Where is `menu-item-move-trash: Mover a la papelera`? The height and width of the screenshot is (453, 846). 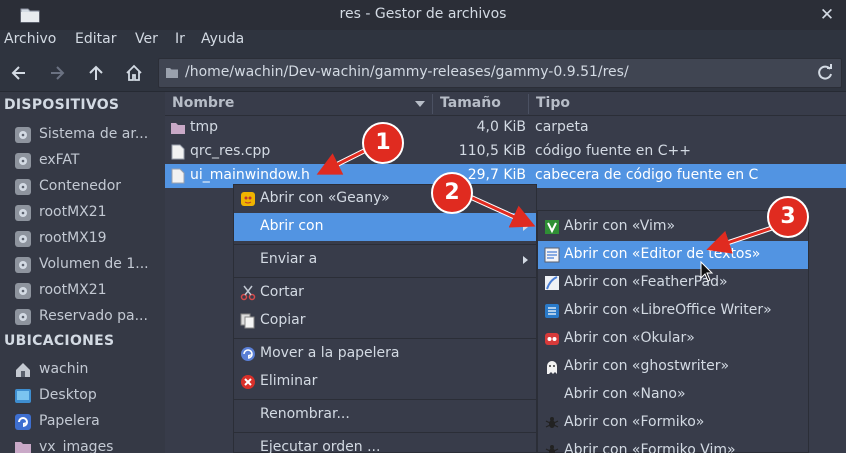
menu-item-move-trash: Mover a la papelera is located at coordinates (385, 354).